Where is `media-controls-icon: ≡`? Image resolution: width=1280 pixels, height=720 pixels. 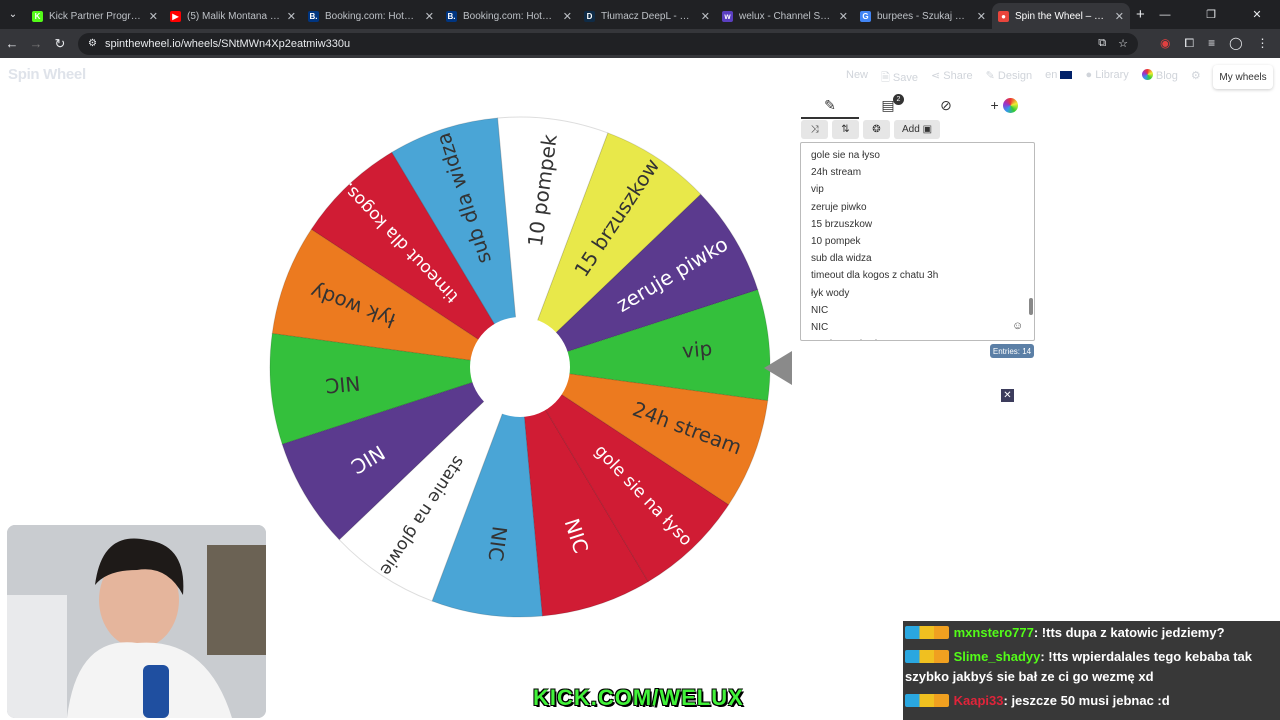 media-controls-icon: ≡ is located at coordinates (1211, 43).